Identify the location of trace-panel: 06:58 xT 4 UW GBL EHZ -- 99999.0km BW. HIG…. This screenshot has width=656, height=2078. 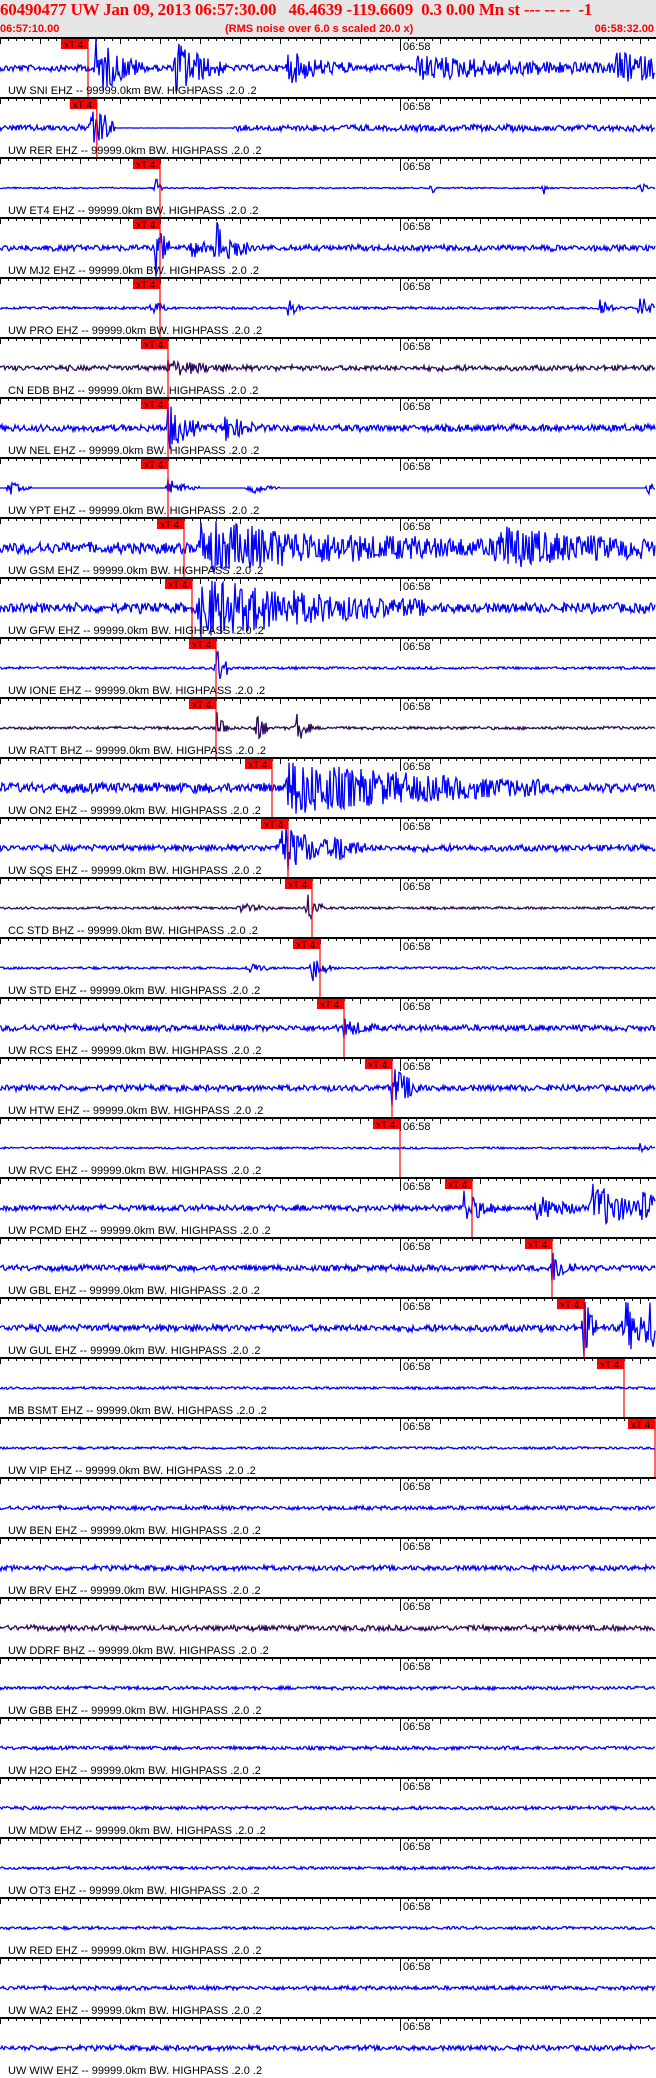
(328, 1267).